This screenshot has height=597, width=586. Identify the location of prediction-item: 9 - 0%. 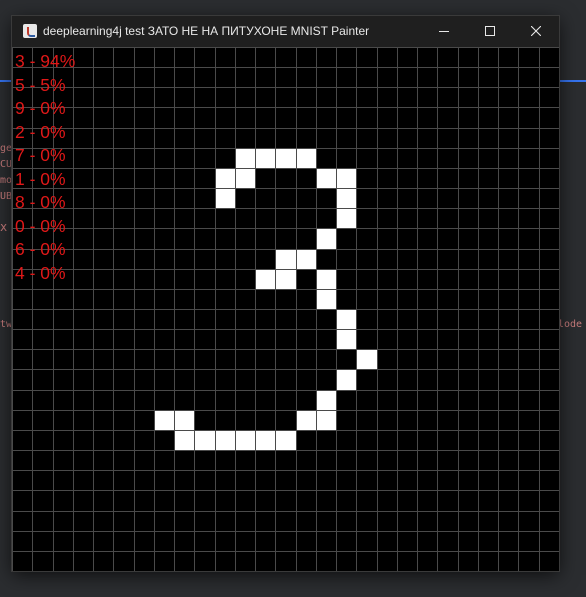
(40, 108).